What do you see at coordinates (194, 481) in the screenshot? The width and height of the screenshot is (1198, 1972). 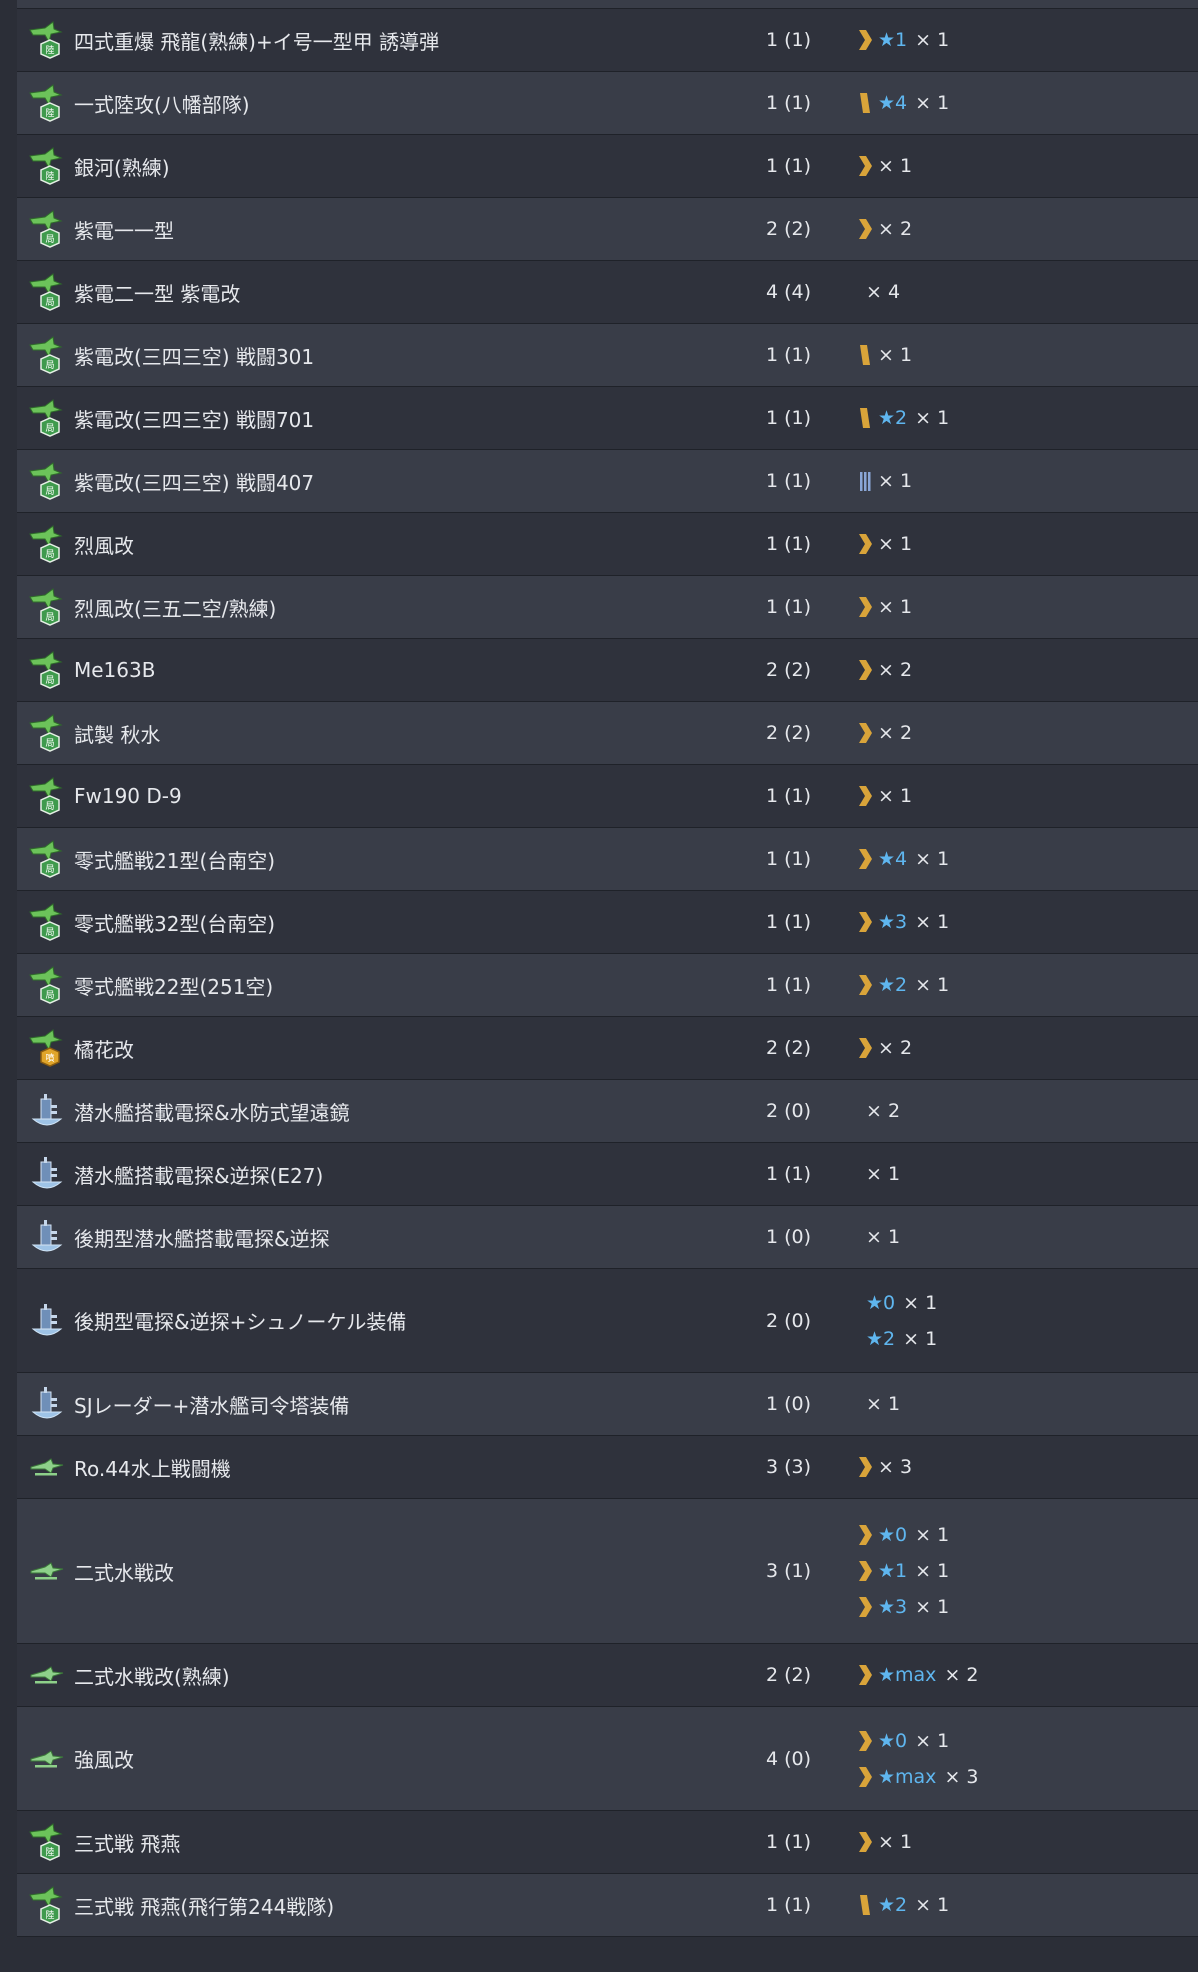 I see `equipment-name: 紫電改(三四三空) 戦闘407` at bounding box center [194, 481].